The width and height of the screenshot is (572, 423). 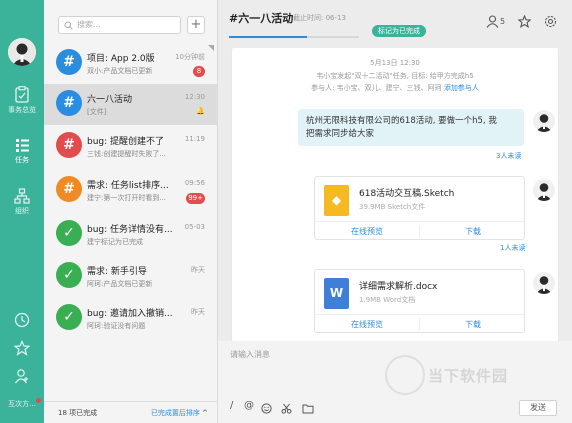 What do you see at coordinates (340, 134) in the screenshot?
I see `message-text: 把需求同步给大家` at bounding box center [340, 134].